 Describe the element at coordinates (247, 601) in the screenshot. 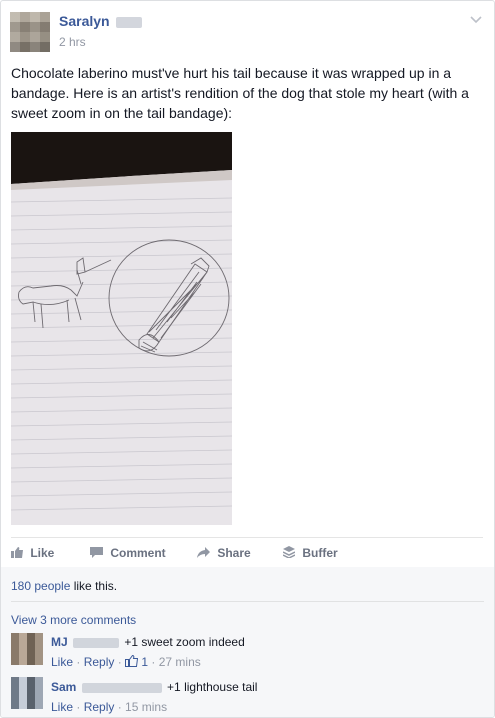

I see `divider` at that location.